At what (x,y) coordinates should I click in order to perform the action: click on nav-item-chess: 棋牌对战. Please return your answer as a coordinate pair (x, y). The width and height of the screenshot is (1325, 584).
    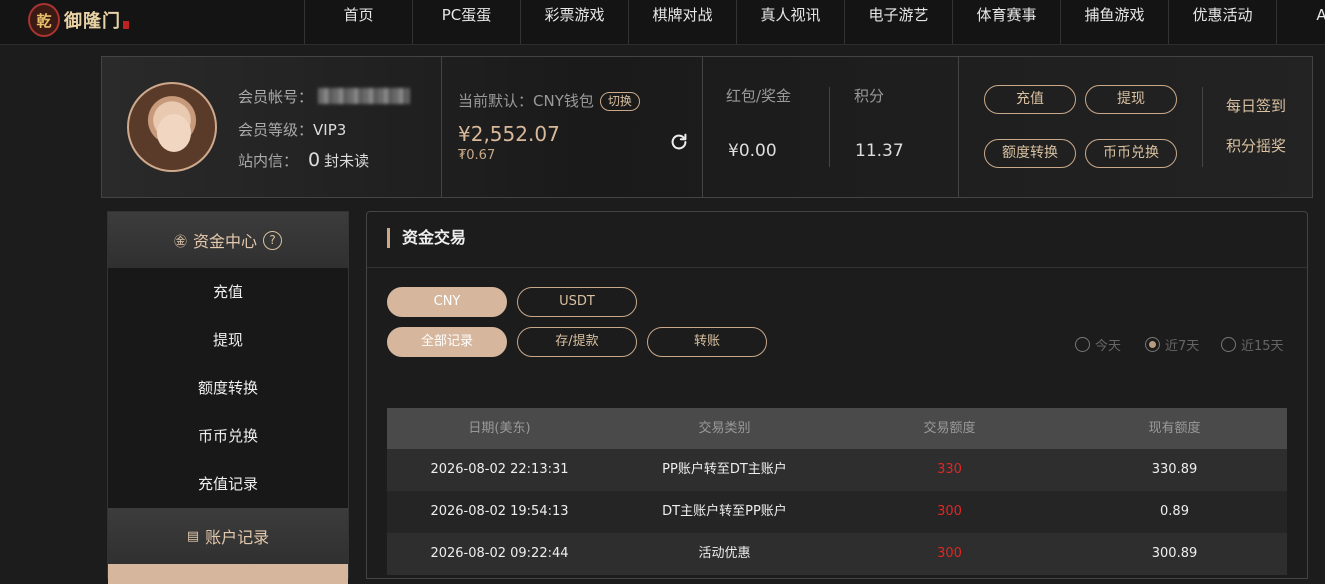
    Looking at the image, I should click on (682, 22).